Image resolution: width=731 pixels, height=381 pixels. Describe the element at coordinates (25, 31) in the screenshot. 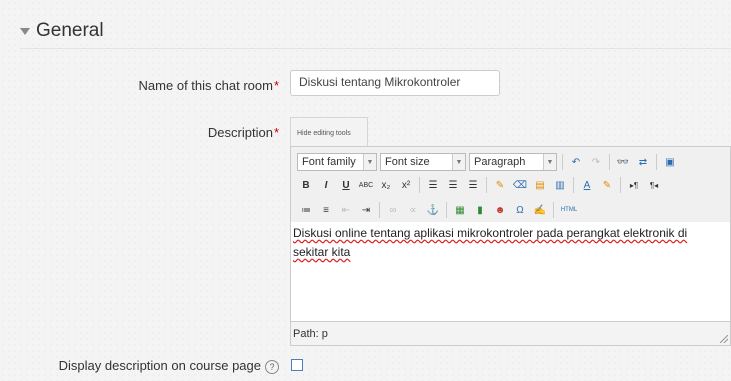

I see `collapse-icon` at that location.